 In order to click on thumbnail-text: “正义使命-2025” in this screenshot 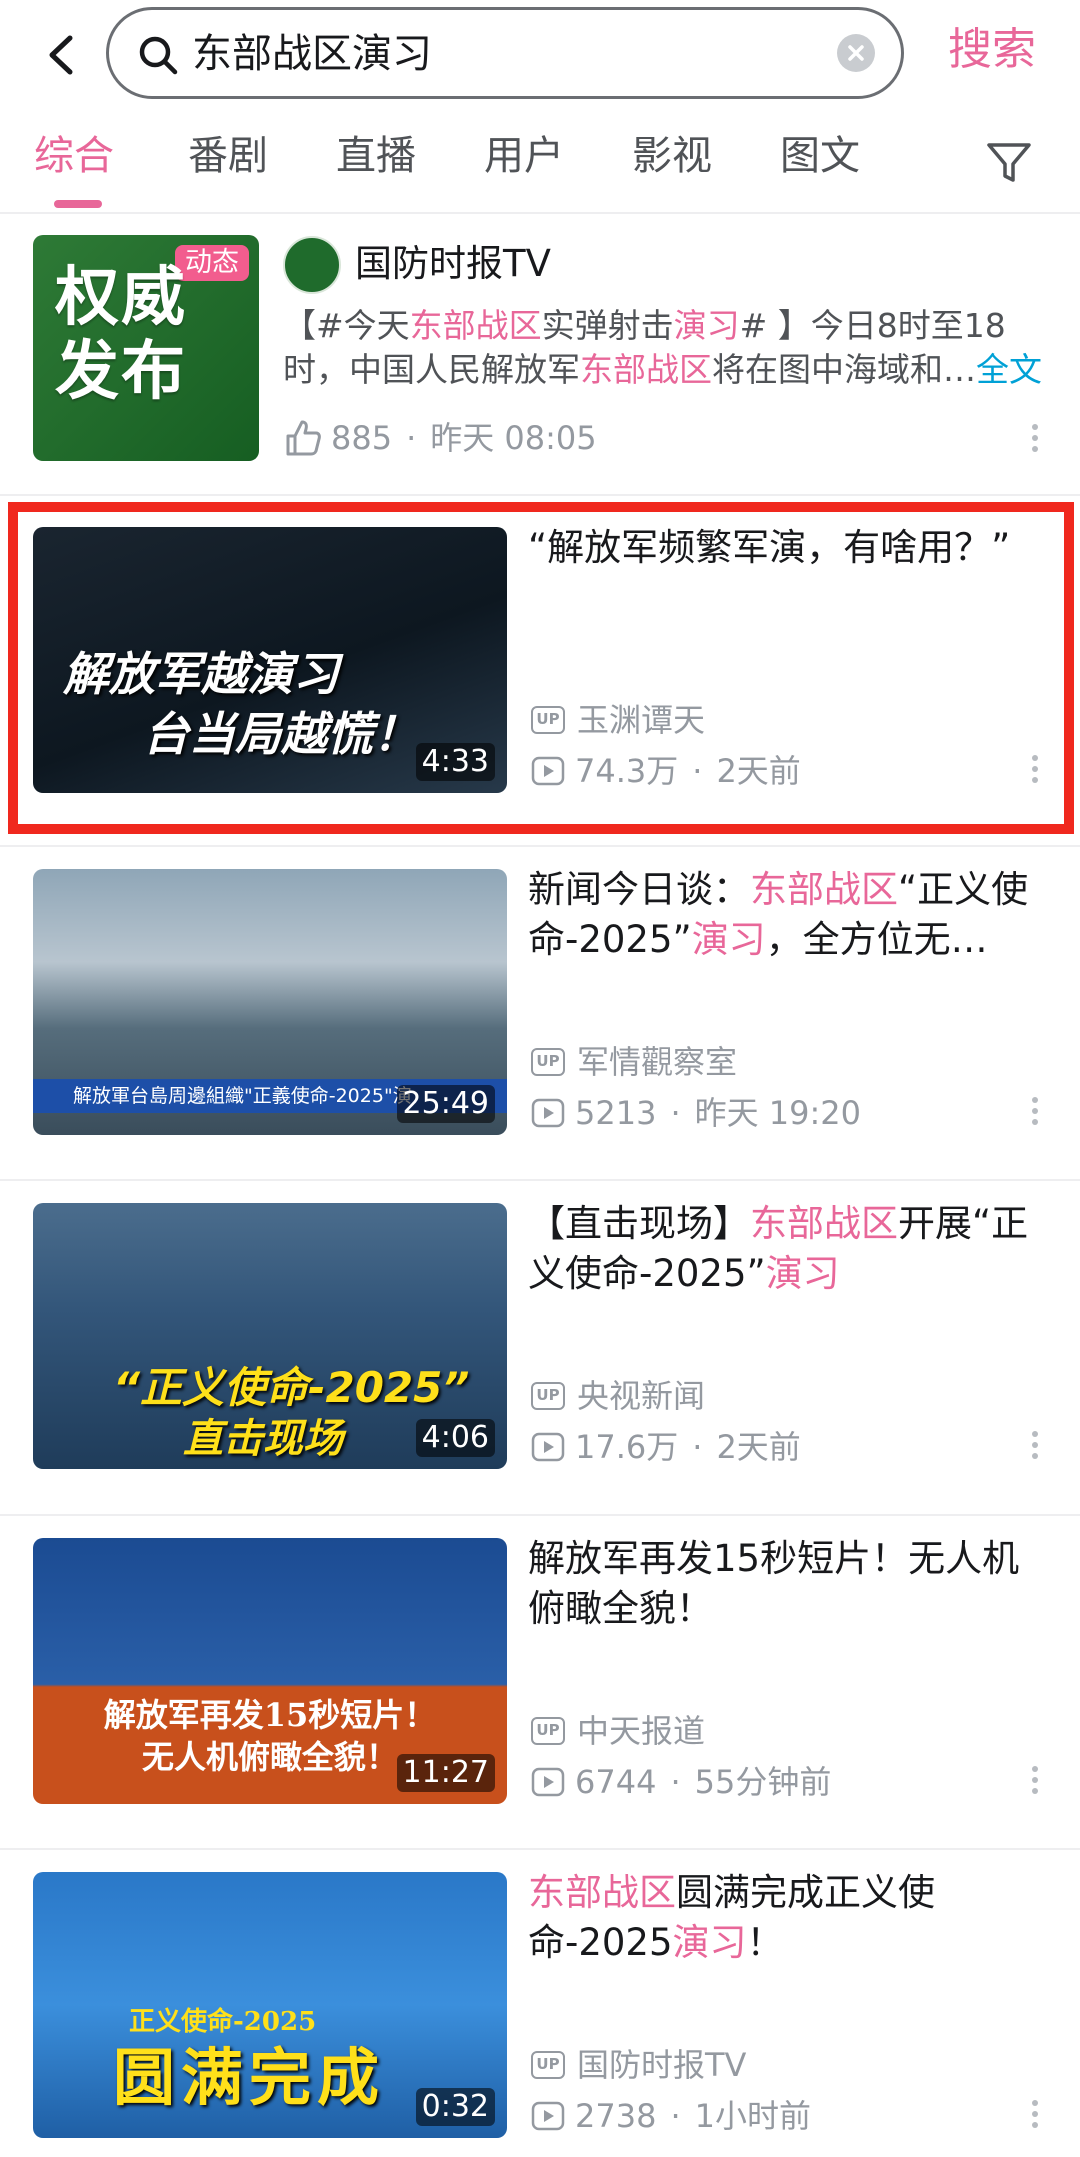, I will do `click(291, 1387)`.